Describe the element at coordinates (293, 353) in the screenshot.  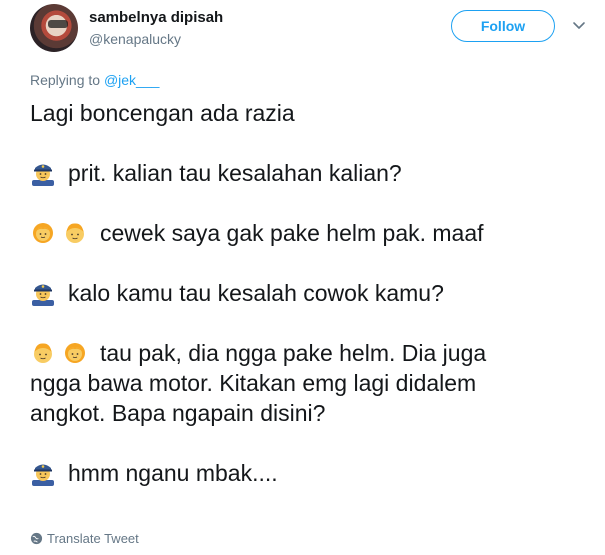
I see `tweet-line-5a: tau pak, dia ngga pake helm. Dia juga` at that location.